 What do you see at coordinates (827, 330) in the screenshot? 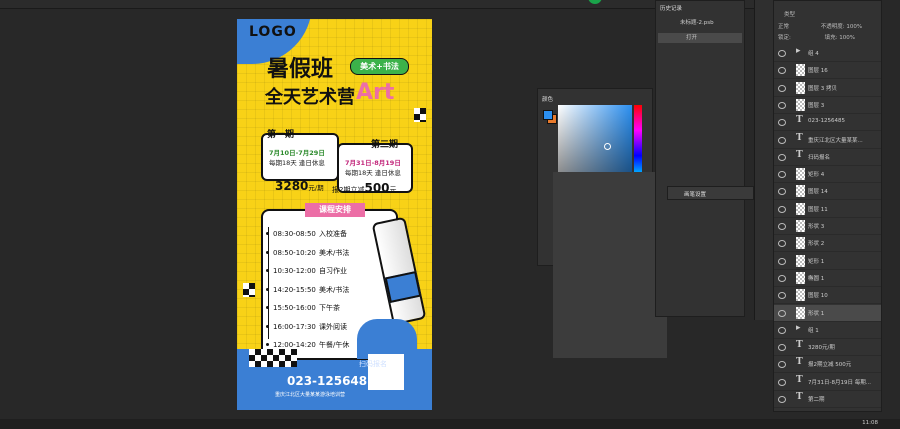
I see `layer-row: ▸ 组 1` at bounding box center [827, 330].